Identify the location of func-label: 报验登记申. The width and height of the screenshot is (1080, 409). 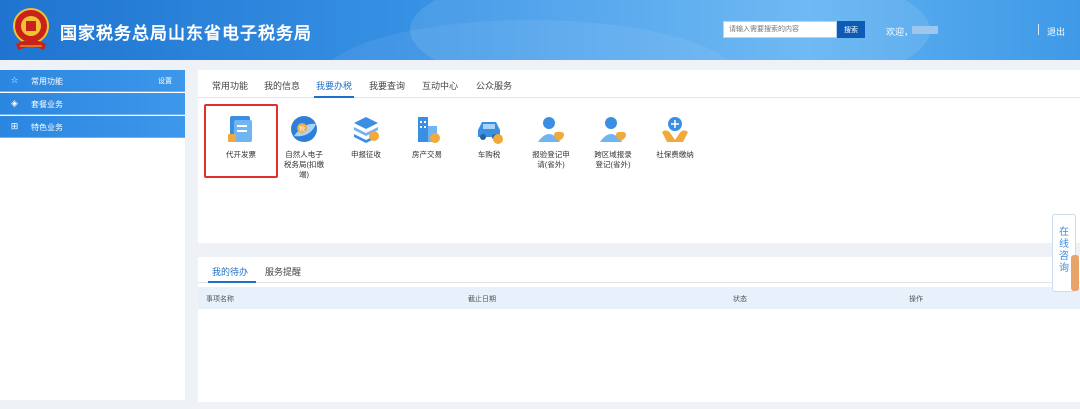
(551, 154).